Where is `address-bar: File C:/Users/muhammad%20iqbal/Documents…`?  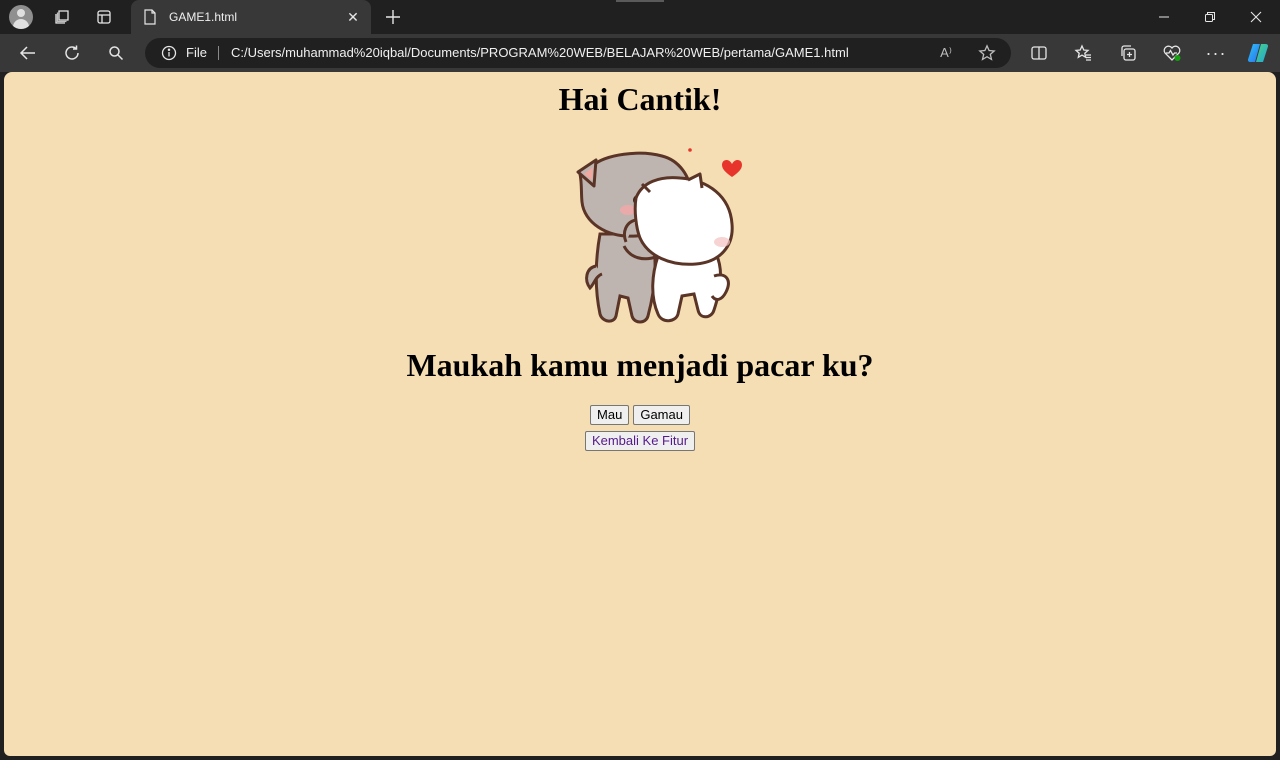
address-bar: File C:/Users/muhammad%20iqbal/Documents… is located at coordinates (578, 53).